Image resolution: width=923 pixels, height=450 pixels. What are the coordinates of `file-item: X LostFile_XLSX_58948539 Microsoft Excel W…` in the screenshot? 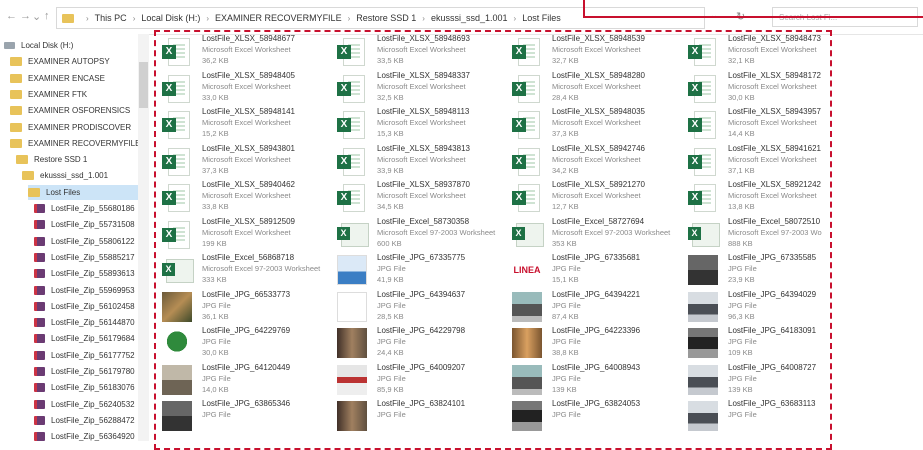 It's located at (594, 51).